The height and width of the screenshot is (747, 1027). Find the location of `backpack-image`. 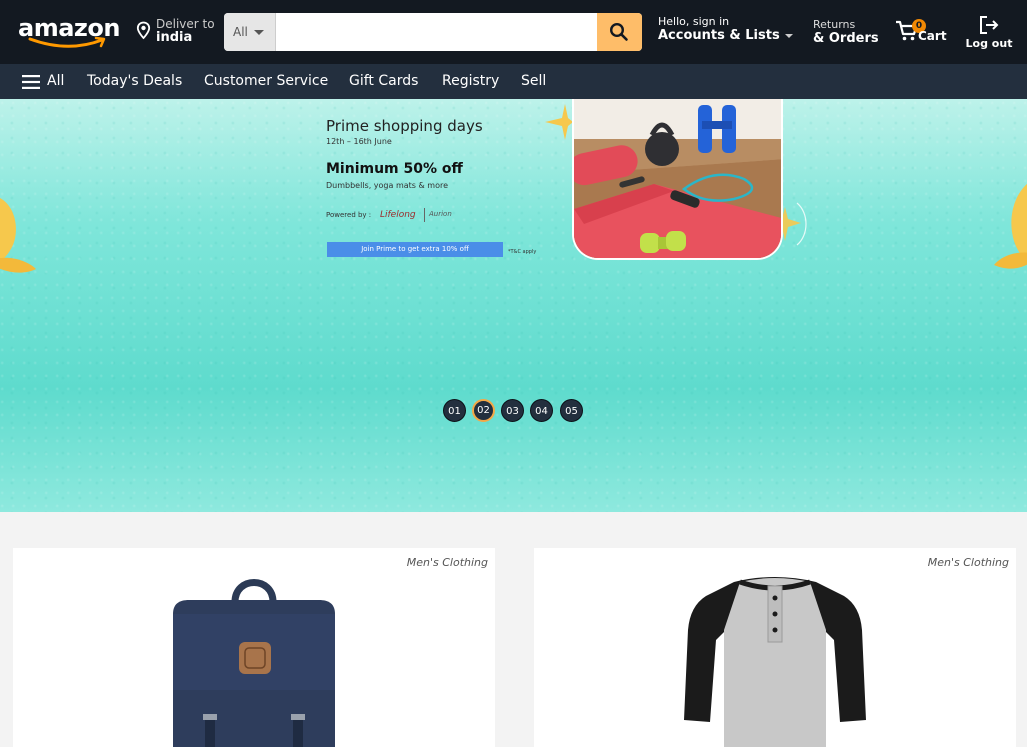

backpack-image is located at coordinates (254, 663).